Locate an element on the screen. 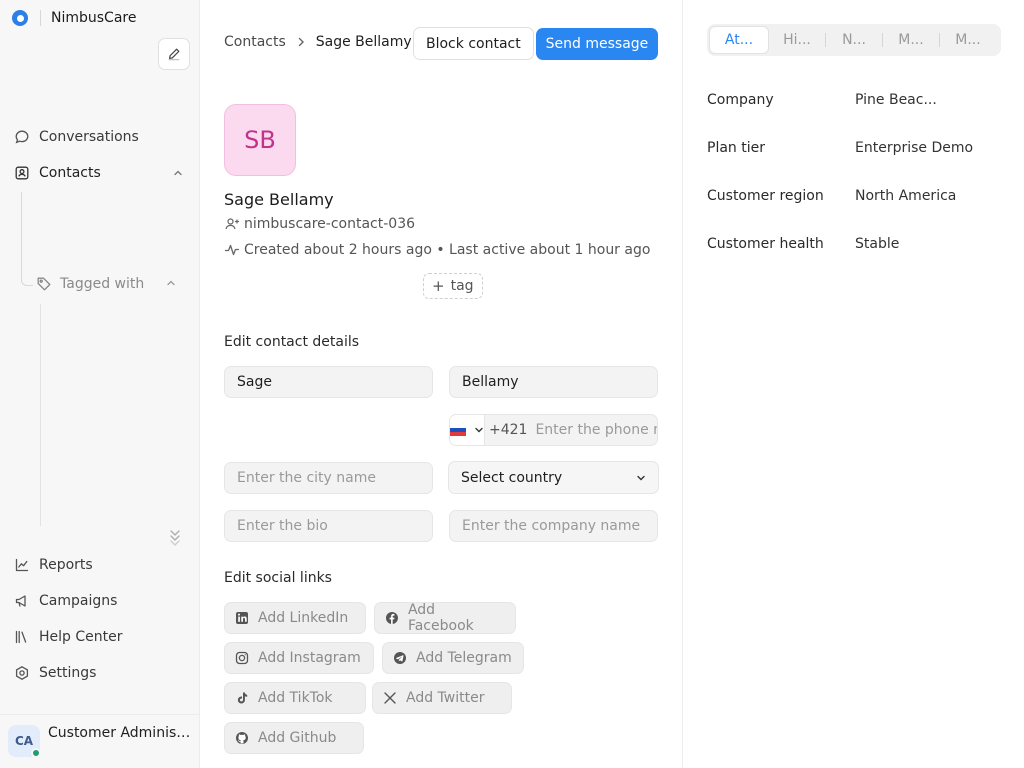 Image resolution: width=1024 pixels, height=768 pixels. attribute-row: Customer region North America is located at coordinates (857, 196).